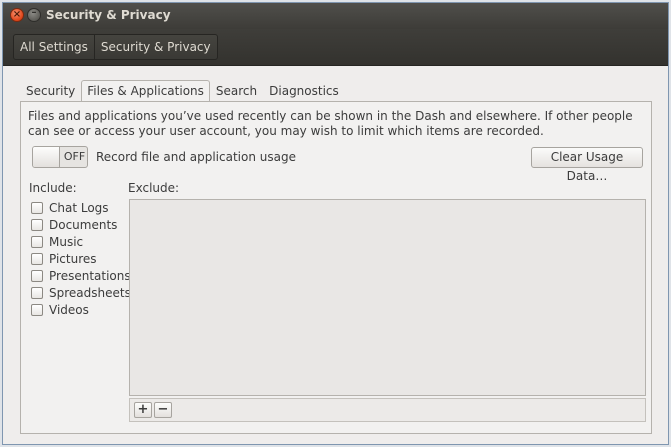 The image size is (671, 447). I want to click on exclude-toolbar: + −, so click(387, 410).